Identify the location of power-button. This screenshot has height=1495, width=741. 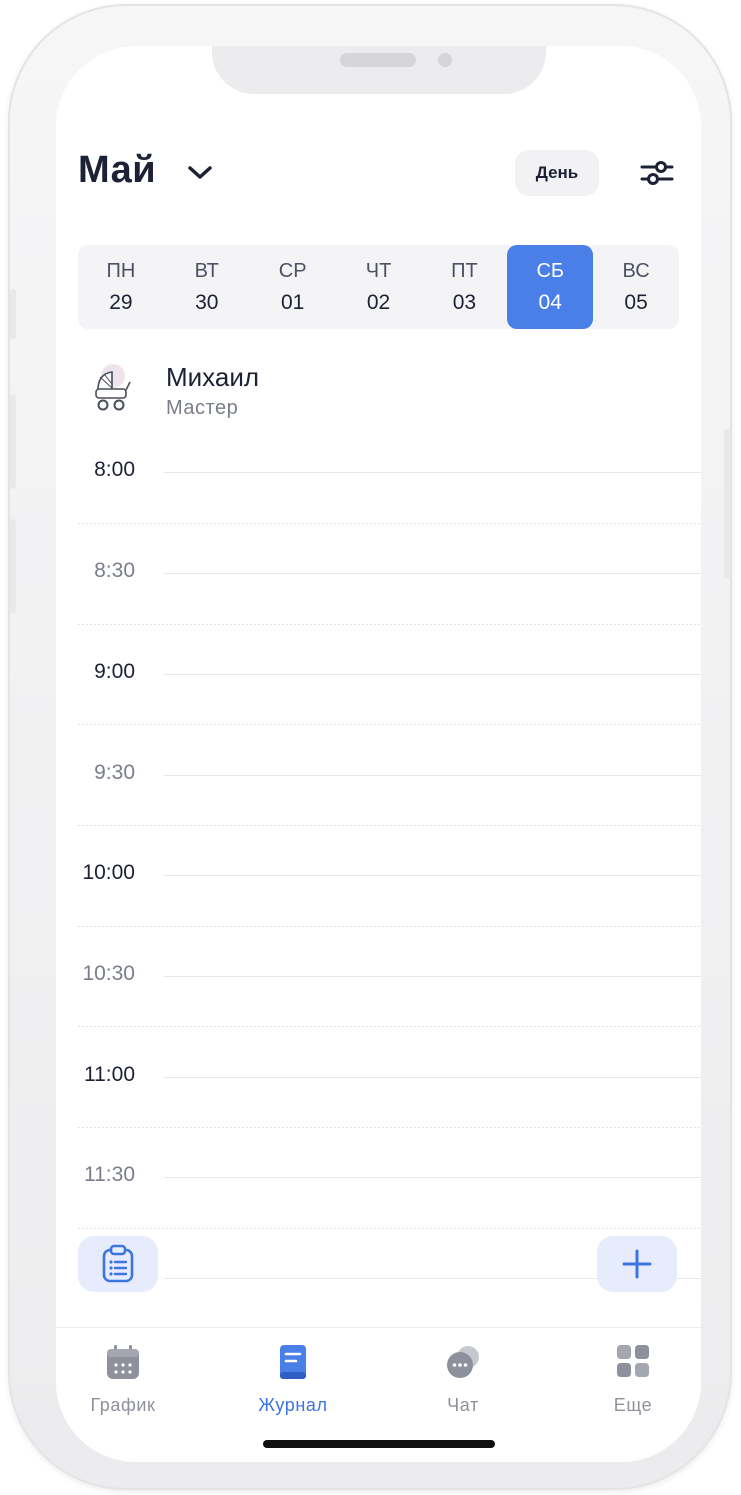
(727, 504).